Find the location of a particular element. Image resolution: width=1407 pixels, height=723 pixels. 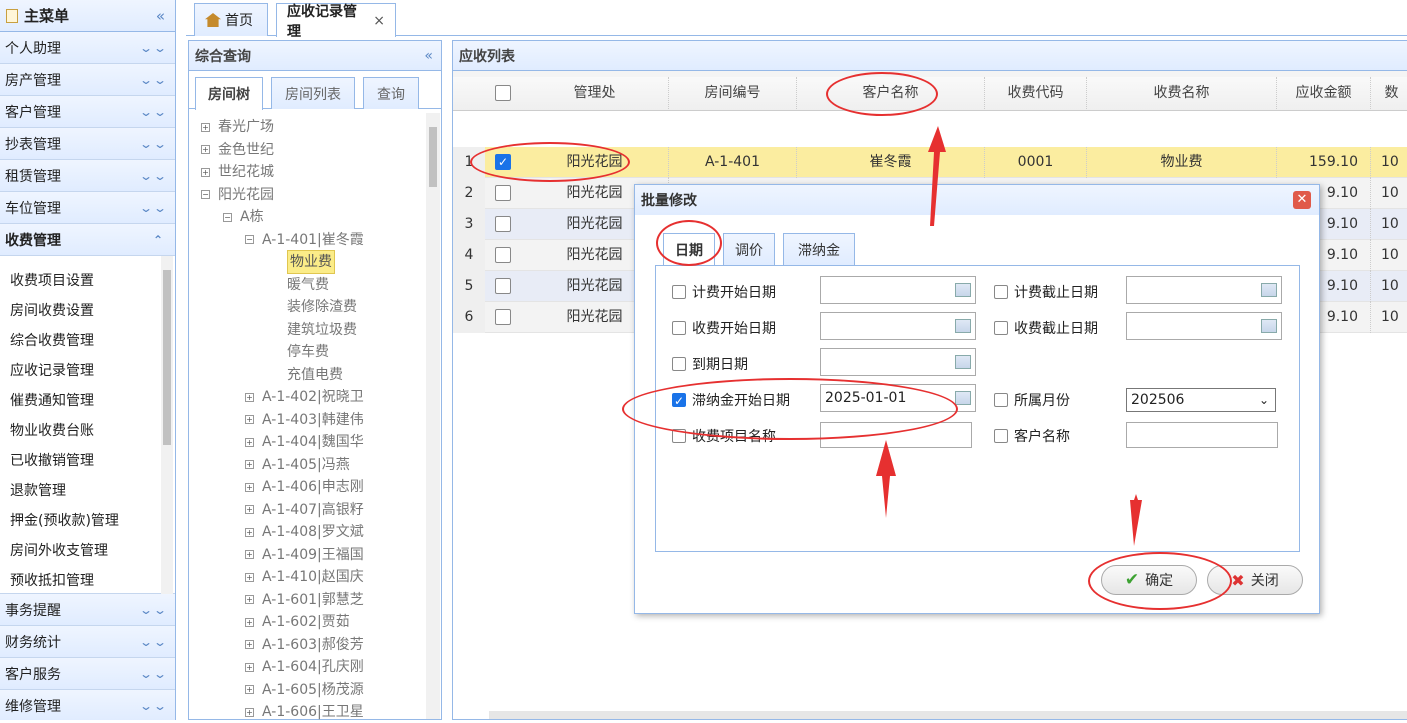

column-header: 房间编号 is located at coordinates (733, 94).